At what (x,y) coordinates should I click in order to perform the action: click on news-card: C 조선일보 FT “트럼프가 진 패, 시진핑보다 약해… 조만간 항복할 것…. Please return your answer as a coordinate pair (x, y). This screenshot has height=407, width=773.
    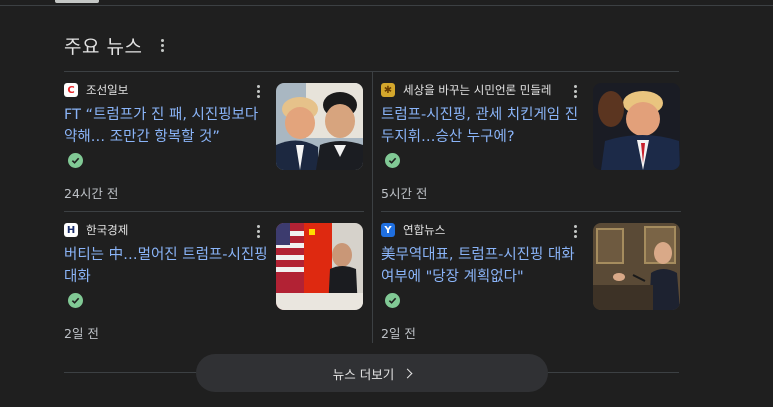
    Looking at the image, I should click on (214, 137).